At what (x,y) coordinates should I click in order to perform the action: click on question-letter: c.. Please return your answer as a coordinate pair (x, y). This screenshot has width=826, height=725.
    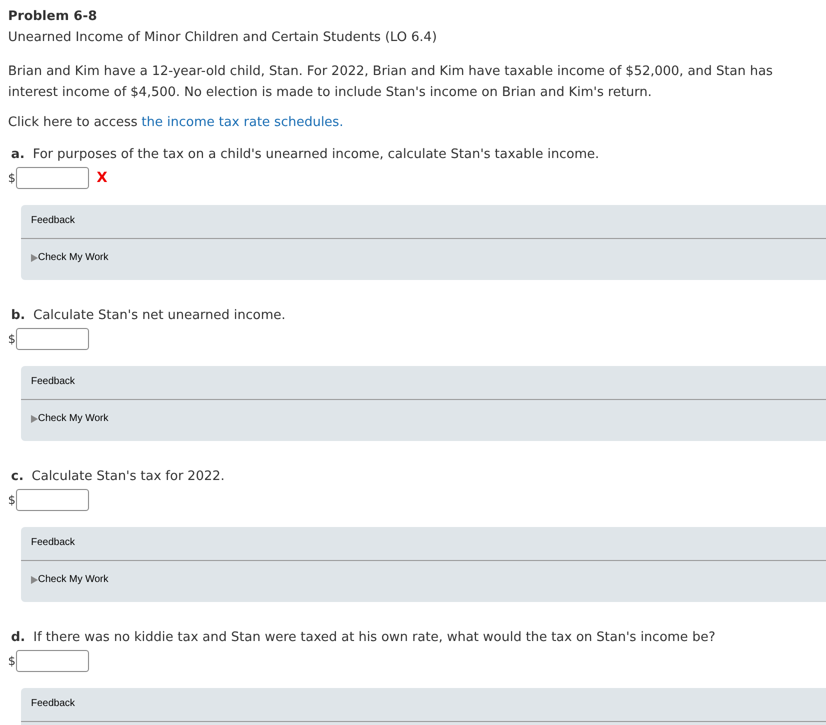
    Looking at the image, I should click on (17, 477).